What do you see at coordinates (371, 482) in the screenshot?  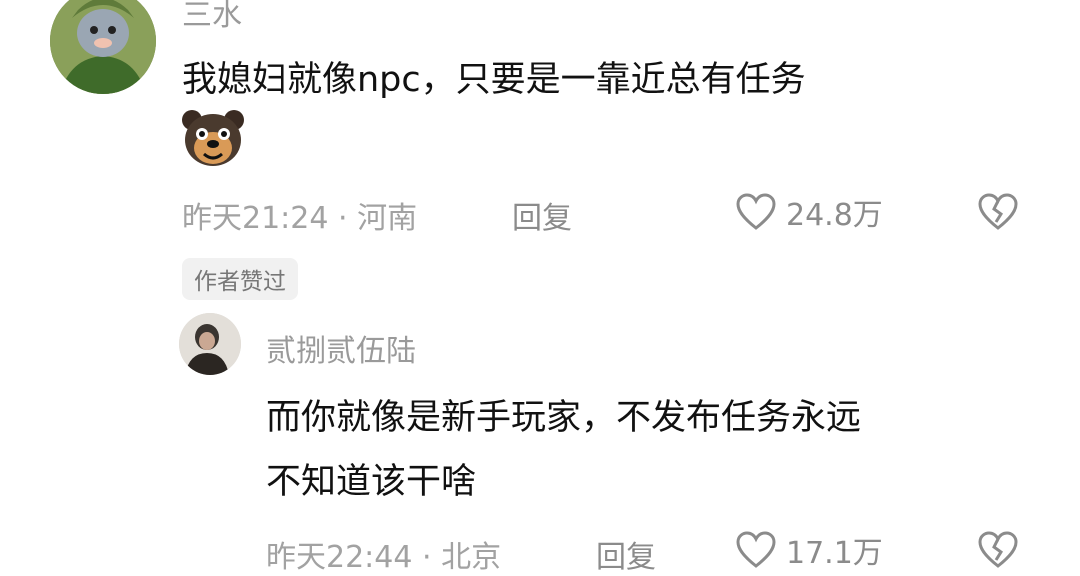 I see `comment-text-line-2: 不知道该干啥` at bounding box center [371, 482].